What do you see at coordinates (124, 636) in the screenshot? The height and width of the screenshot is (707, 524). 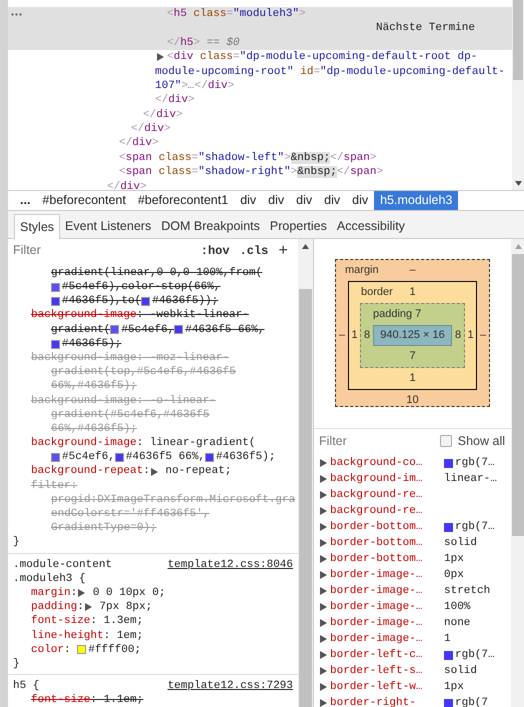 I see `css-value: : 1em;` at bounding box center [124, 636].